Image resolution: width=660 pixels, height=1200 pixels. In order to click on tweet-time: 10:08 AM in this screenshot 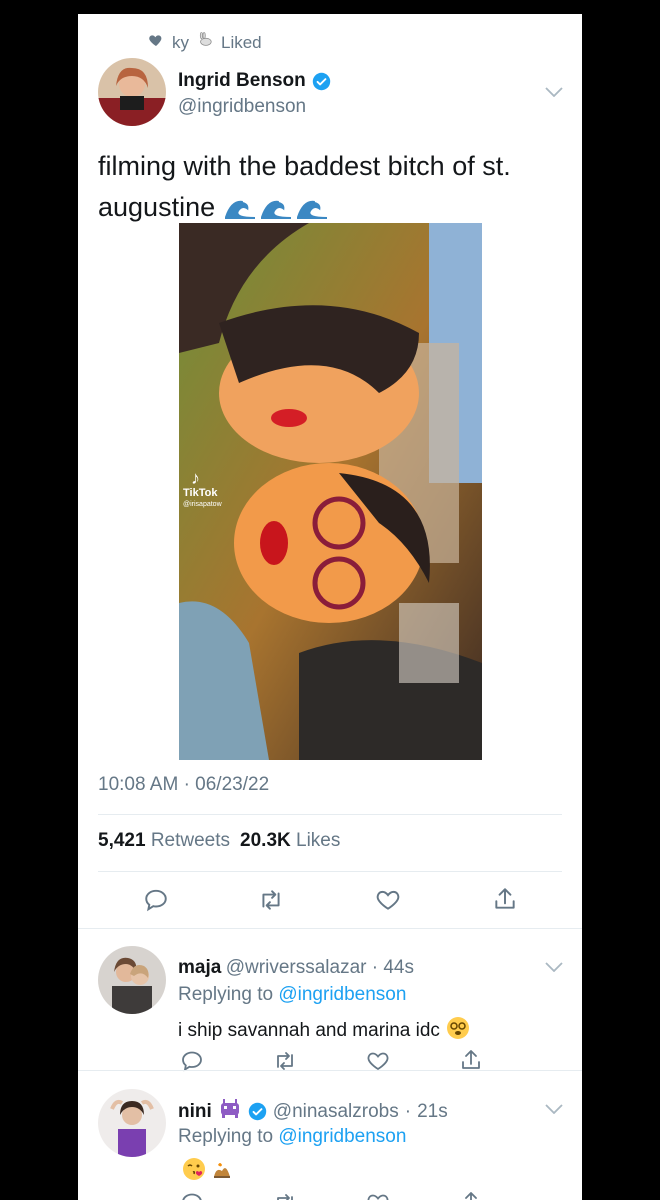, I will do `click(138, 784)`.